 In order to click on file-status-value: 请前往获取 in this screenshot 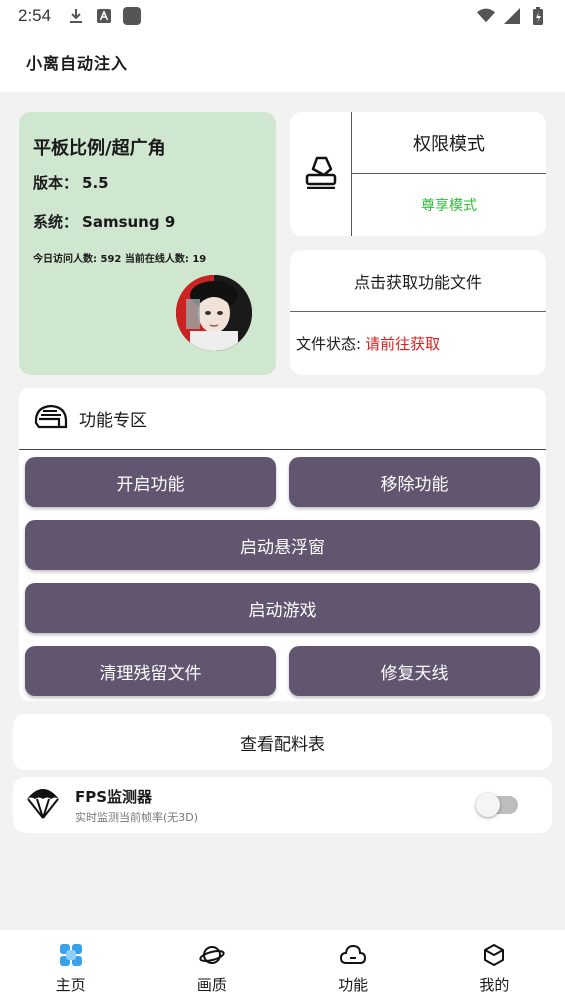, I will do `click(402, 343)`.